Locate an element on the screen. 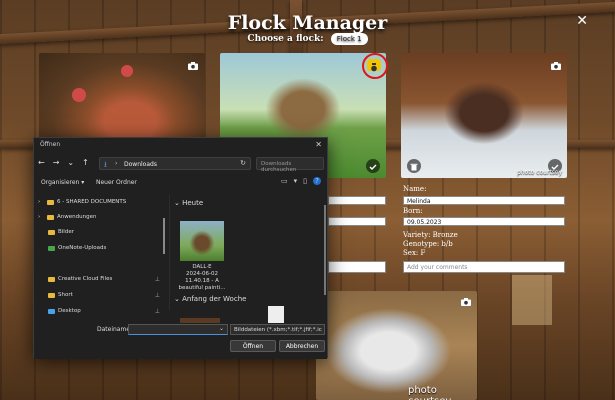 This screenshot has width=615, height=400. group-header-start-of-week: ⌄ Anfang der Woche is located at coordinates (210, 299).